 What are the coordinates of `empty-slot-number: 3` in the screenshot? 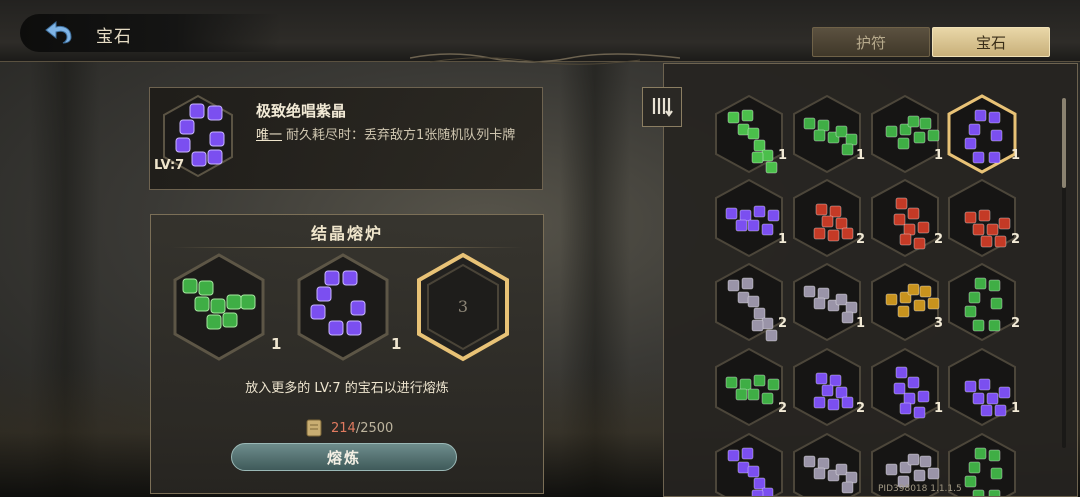 It's located at (463, 306).